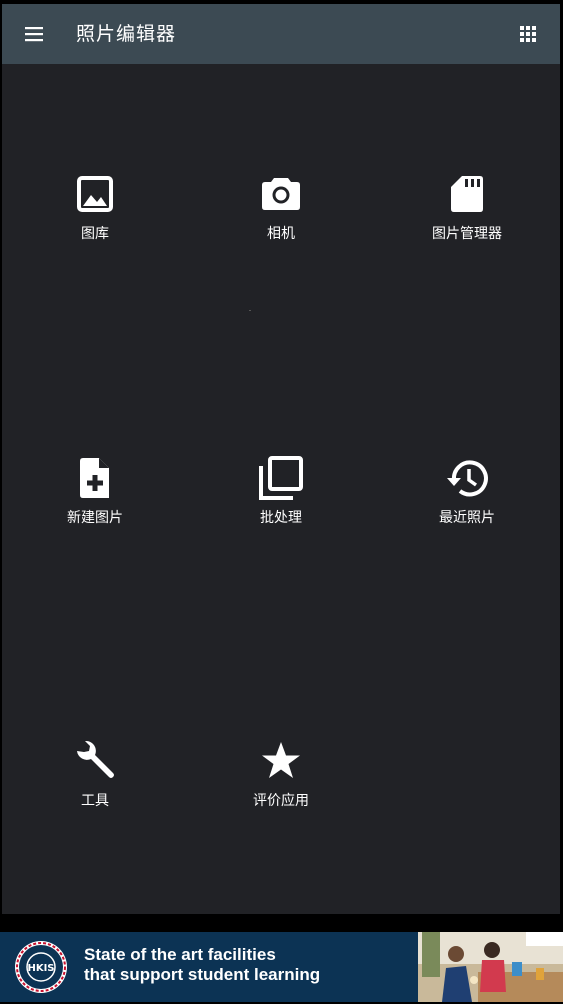 Image resolution: width=563 pixels, height=1004 pixels. What do you see at coordinates (126, 34) in the screenshot?
I see `app-title: 照片编辑器` at bounding box center [126, 34].